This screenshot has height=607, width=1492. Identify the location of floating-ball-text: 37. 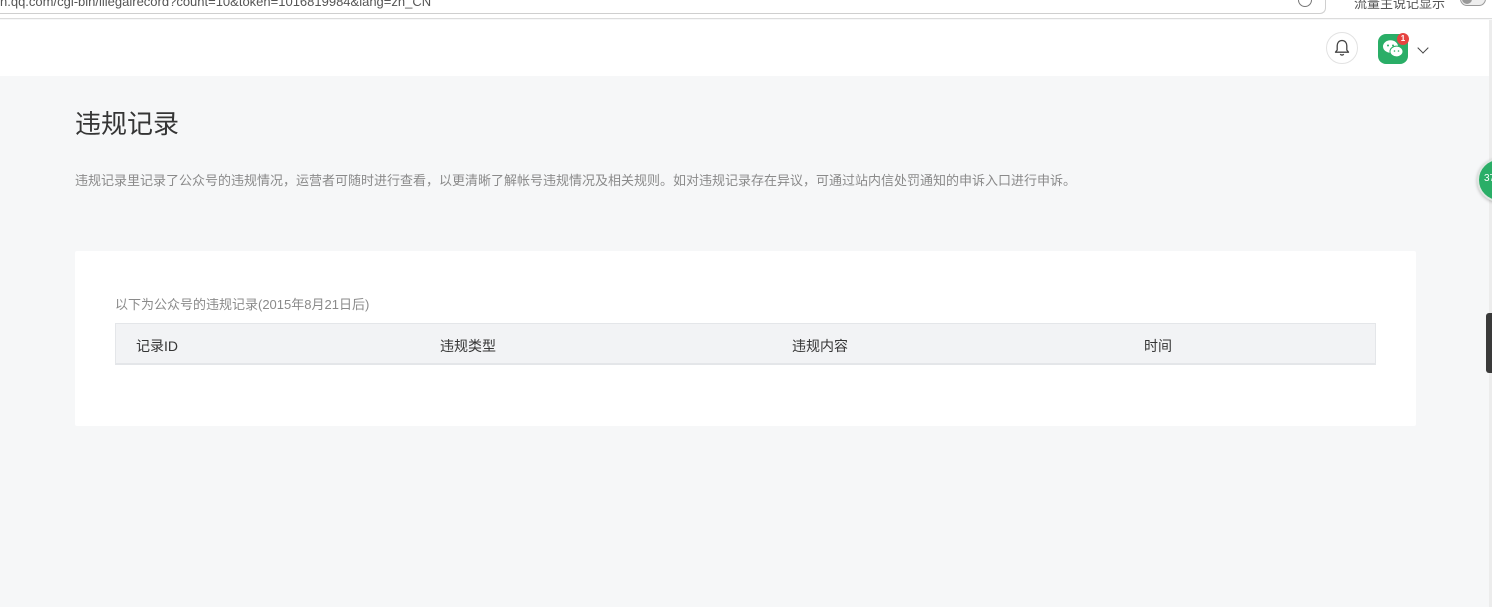
(1488, 178).